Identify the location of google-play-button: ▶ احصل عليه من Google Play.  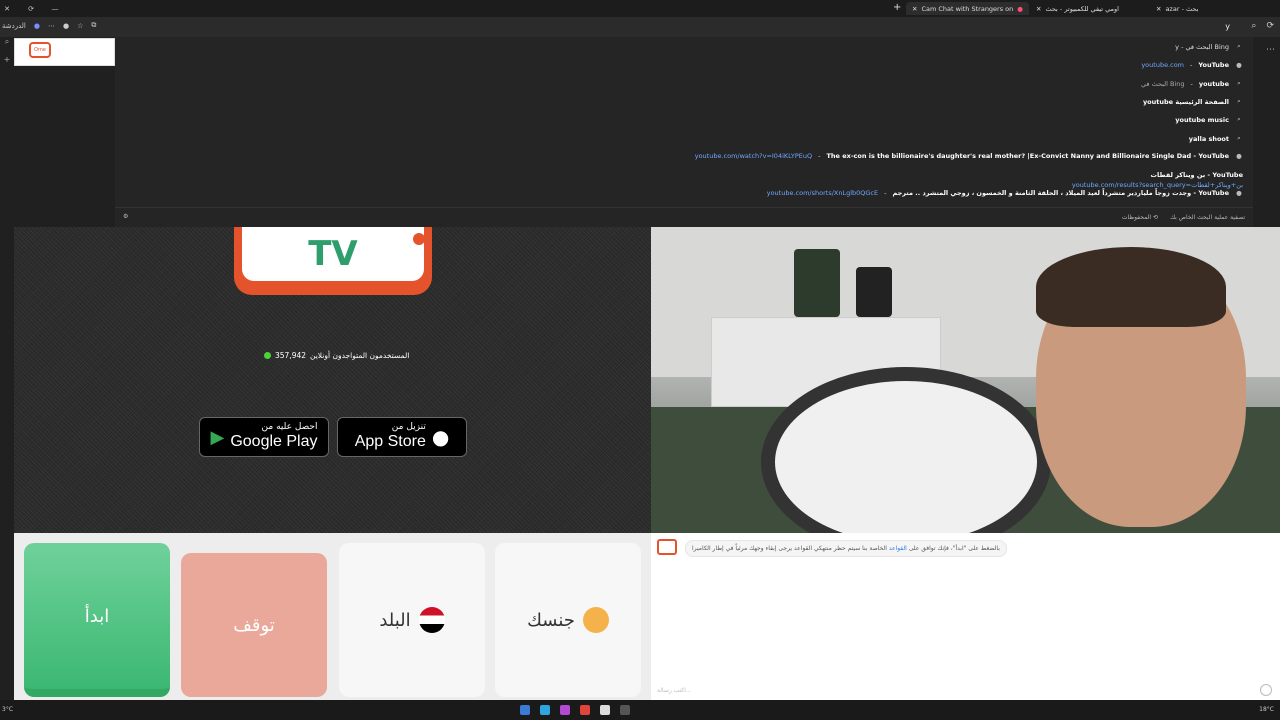
(264, 437).